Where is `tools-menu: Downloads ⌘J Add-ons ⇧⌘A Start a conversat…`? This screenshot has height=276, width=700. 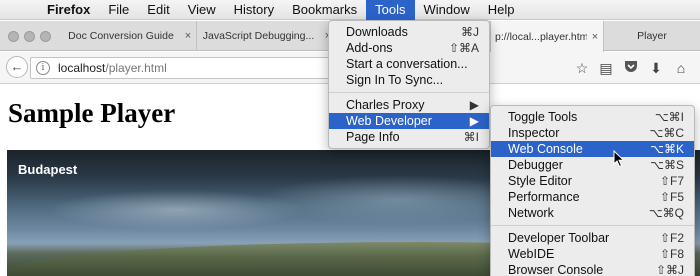
tools-menu: Downloads ⌘J Add-ons ⇧⌘A Start a conversat… is located at coordinates (409, 84).